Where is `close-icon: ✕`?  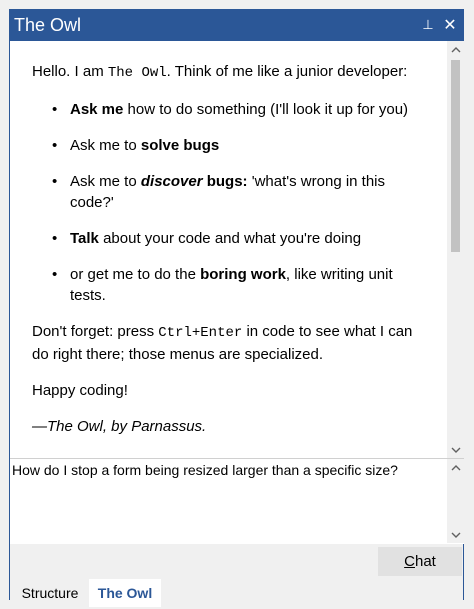
close-icon: ✕ is located at coordinates (450, 25).